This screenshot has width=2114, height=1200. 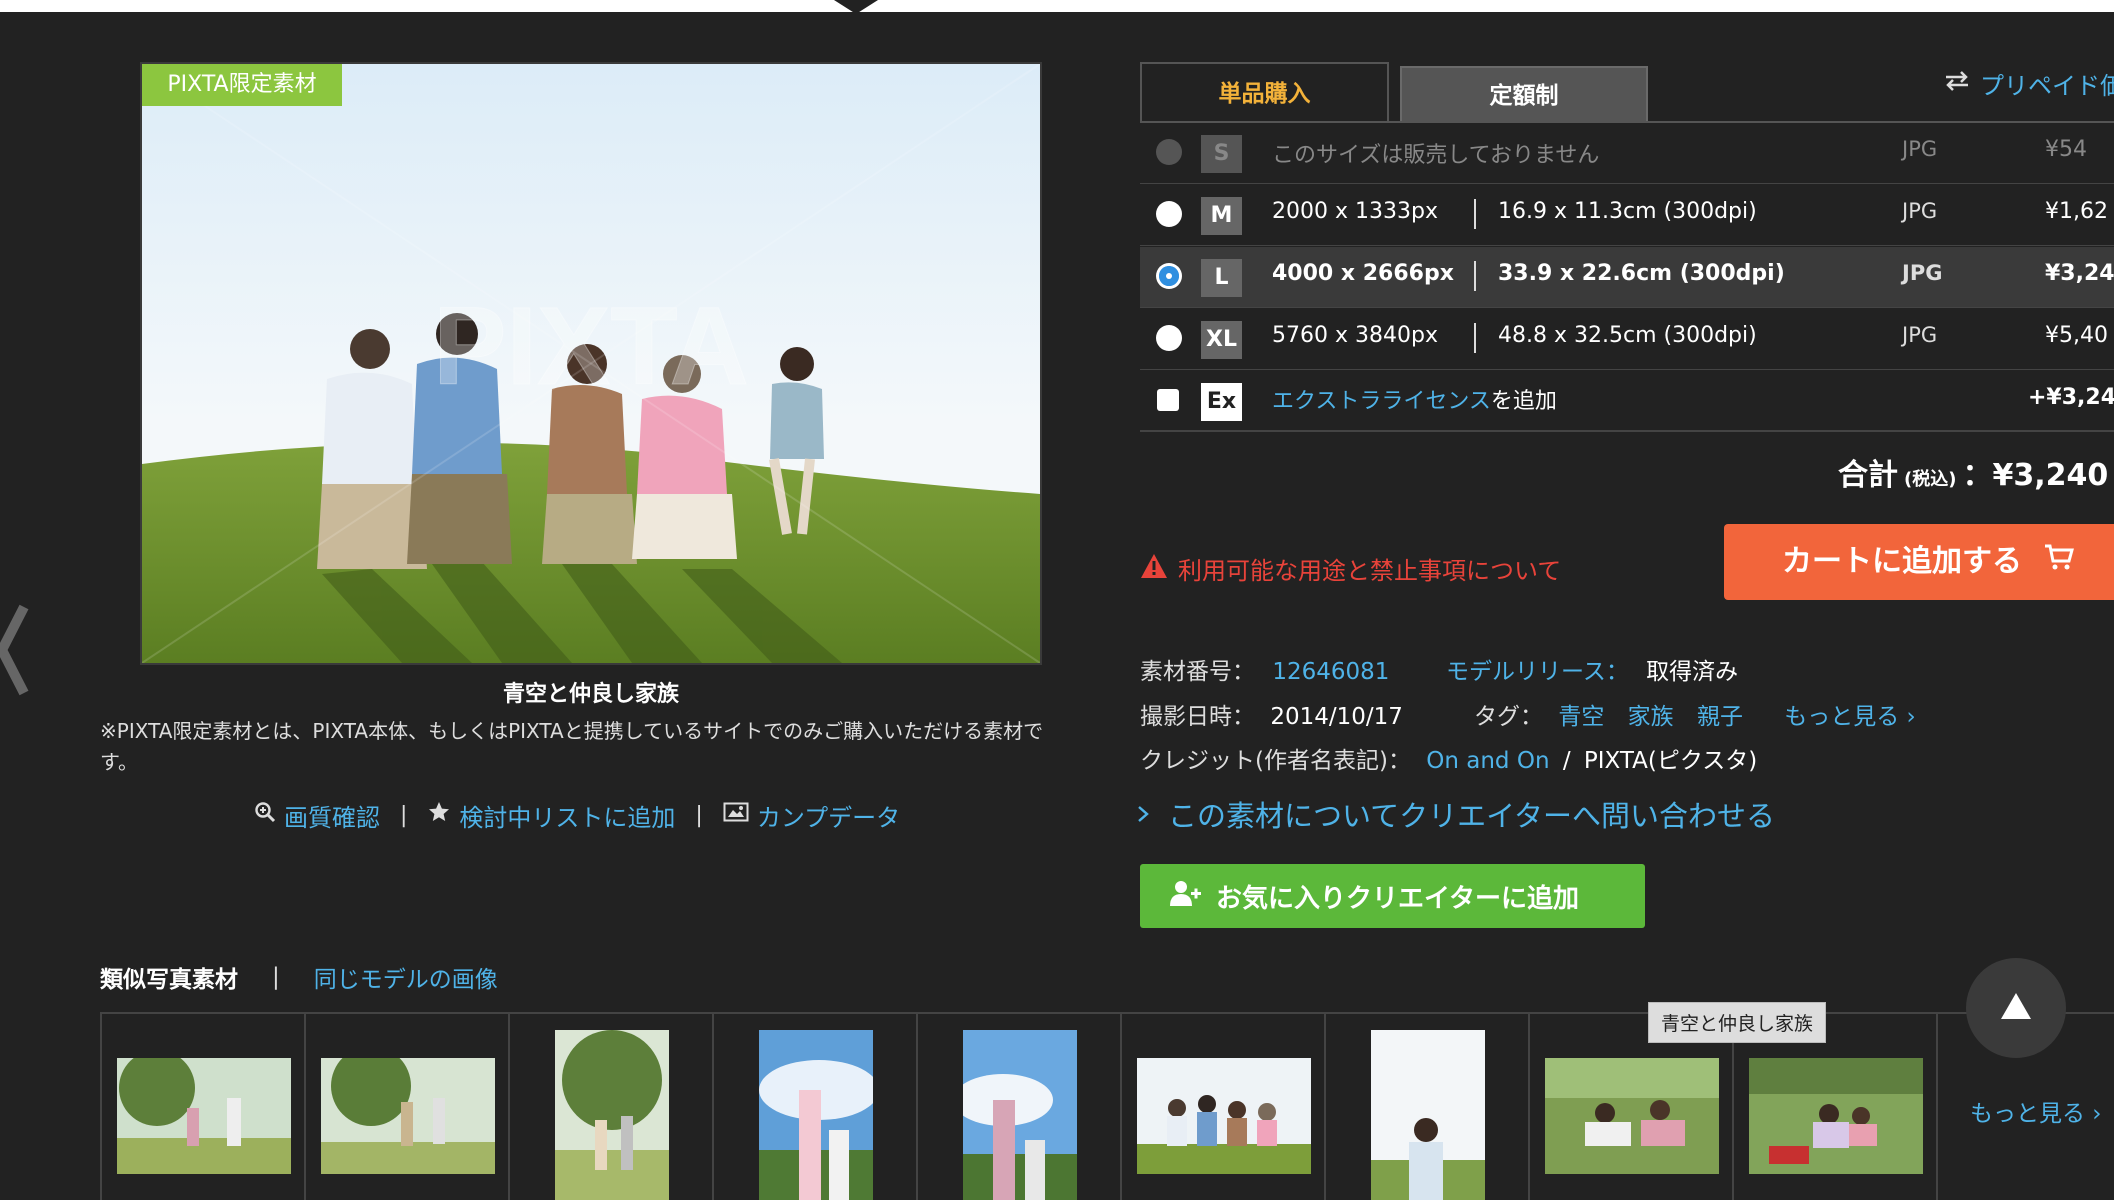 I want to click on material-number: 12646081, so click(x=1330, y=672).